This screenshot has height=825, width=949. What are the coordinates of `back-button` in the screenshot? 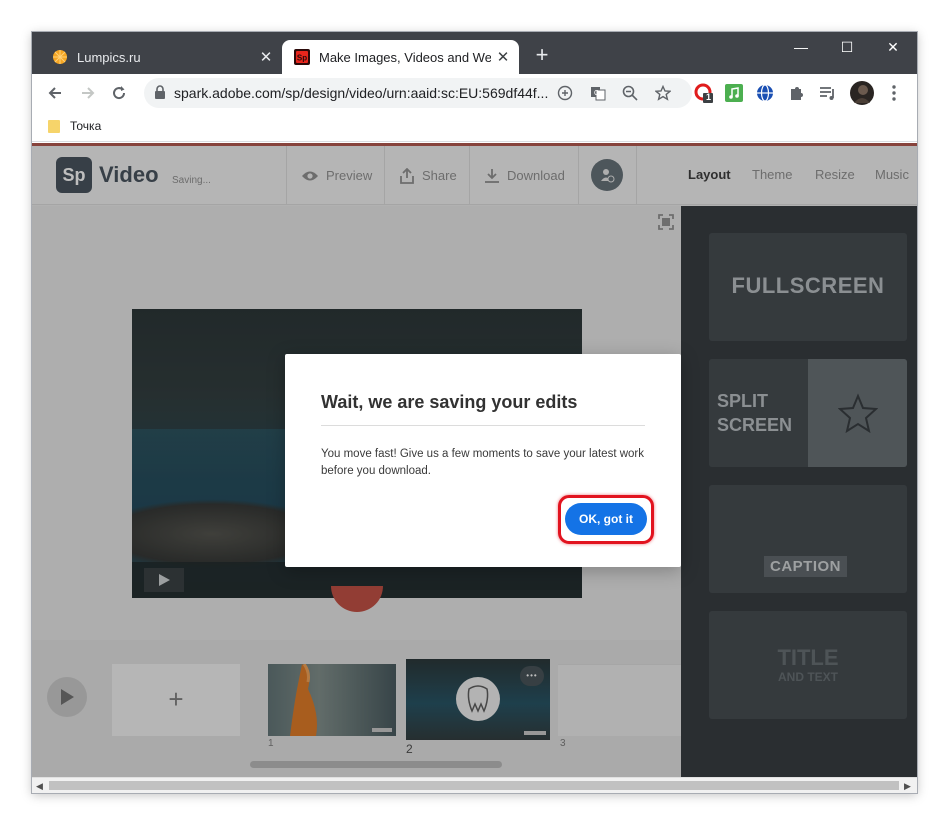 It's located at (55, 93).